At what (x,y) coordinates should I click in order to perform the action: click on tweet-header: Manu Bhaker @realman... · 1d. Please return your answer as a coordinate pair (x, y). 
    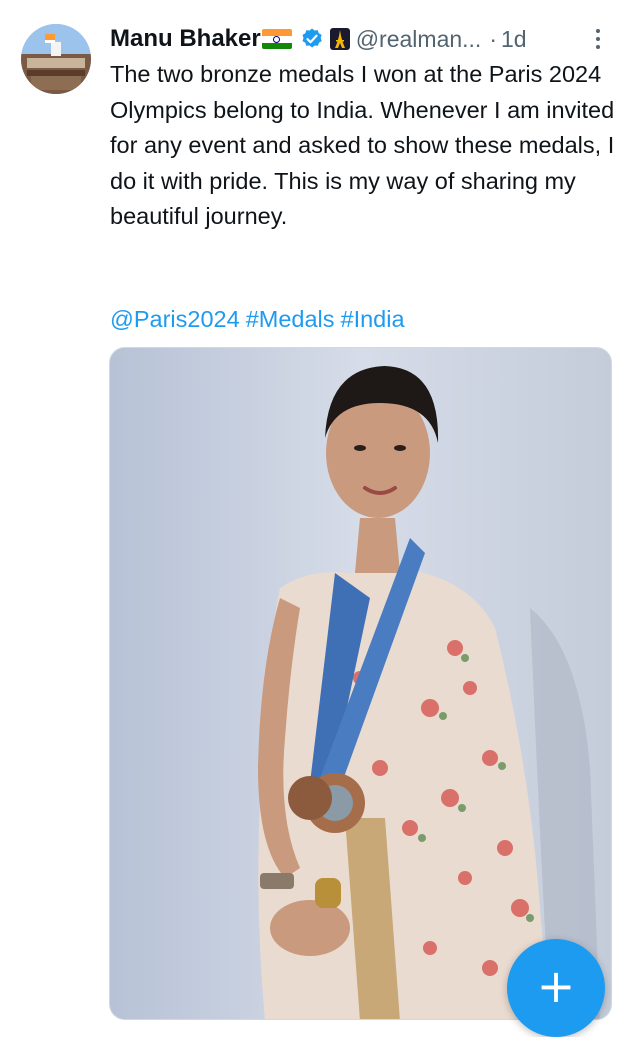
    Looking at the image, I should click on (362, 39).